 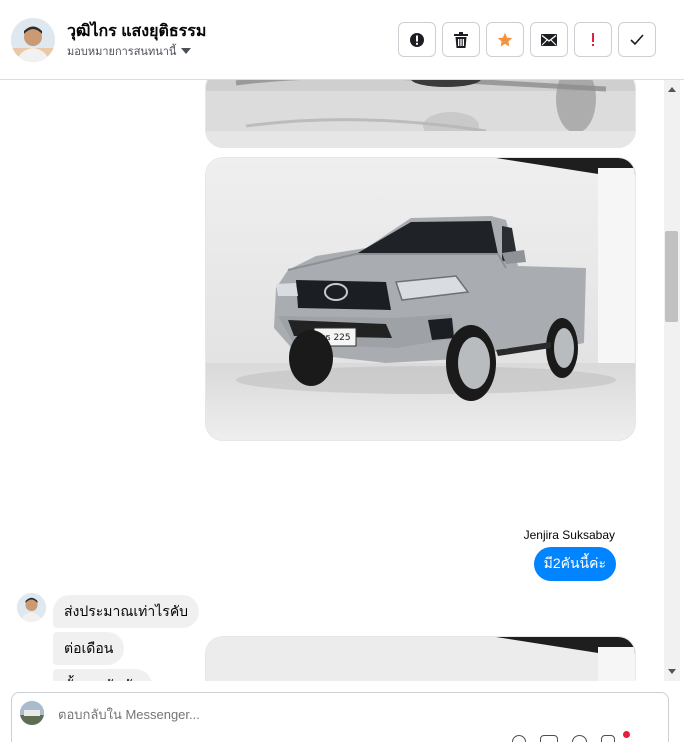 I want to click on notification-dot, so click(x=626, y=734).